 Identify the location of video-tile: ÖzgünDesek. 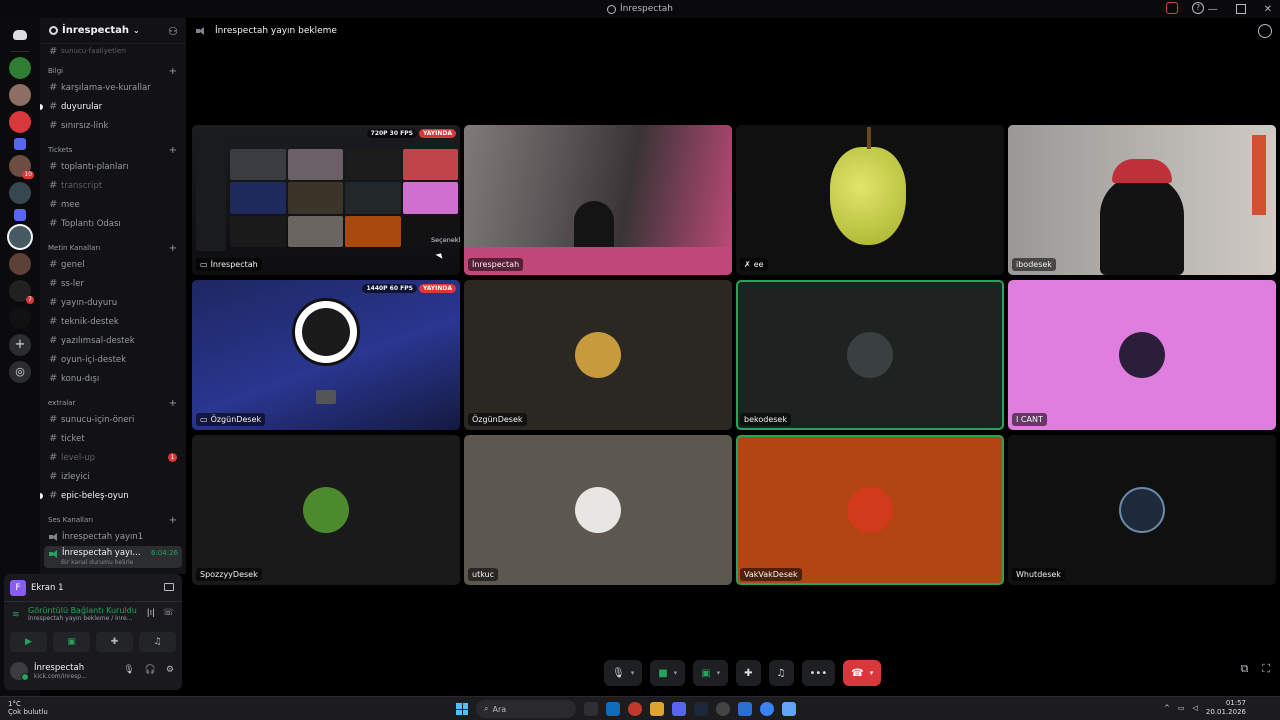
(598, 355).